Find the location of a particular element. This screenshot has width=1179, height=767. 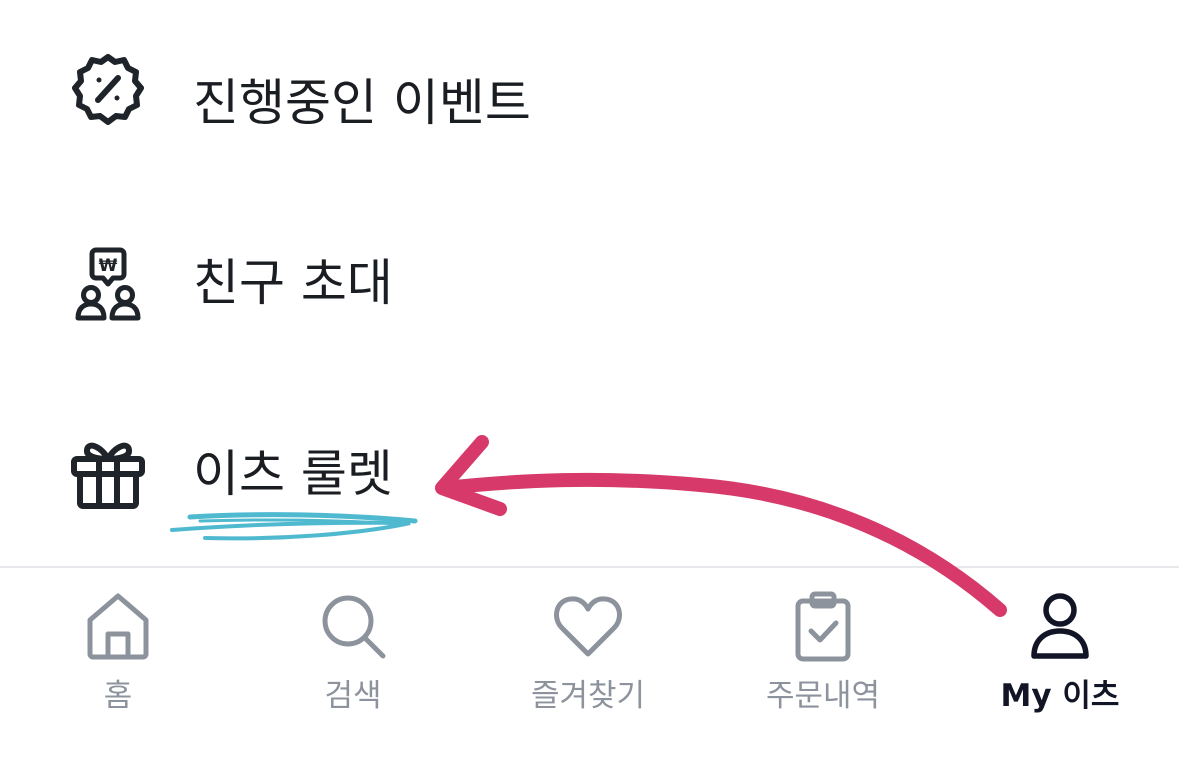

tab-home: 홈 is located at coordinates (118, 667).